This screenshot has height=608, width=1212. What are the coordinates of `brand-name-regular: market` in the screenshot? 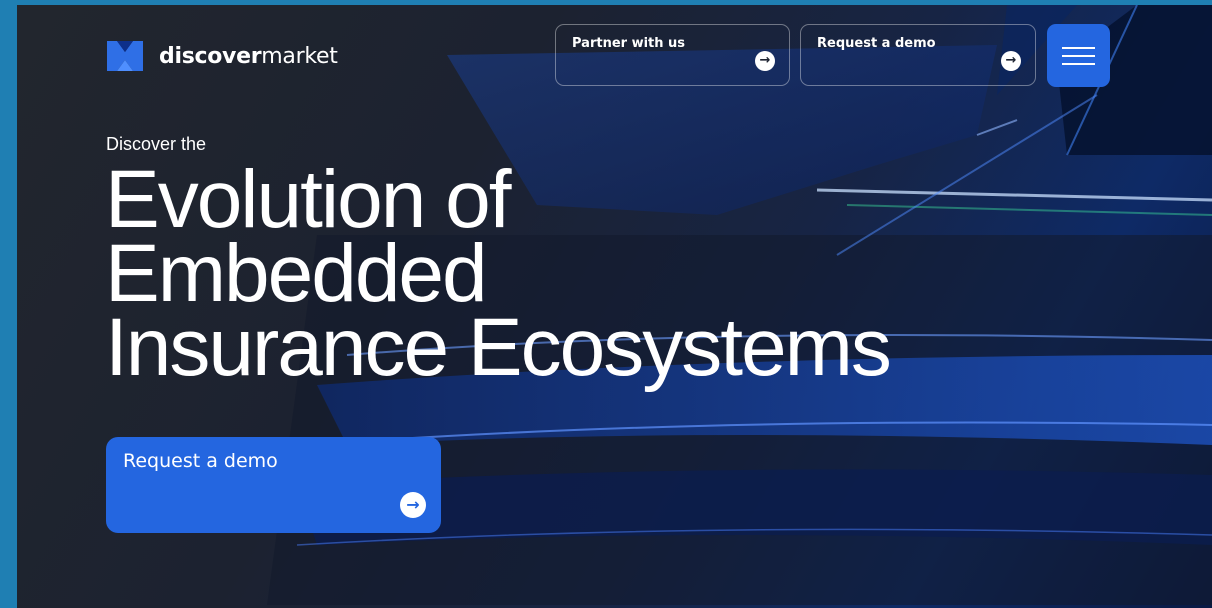 It's located at (299, 56).